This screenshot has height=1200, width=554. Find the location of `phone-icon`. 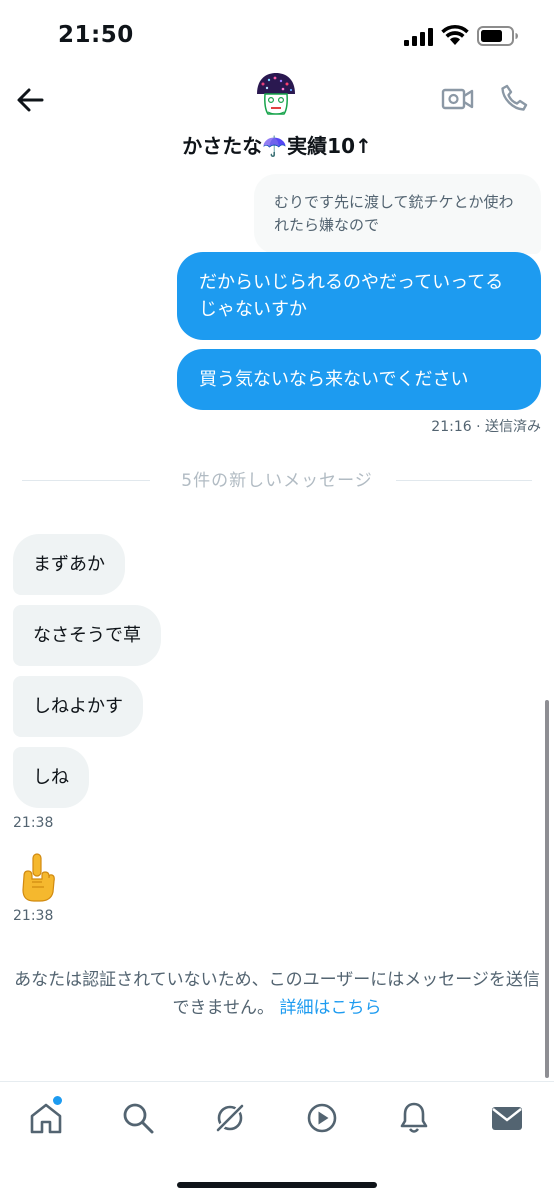

phone-icon is located at coordinates (514, 98).